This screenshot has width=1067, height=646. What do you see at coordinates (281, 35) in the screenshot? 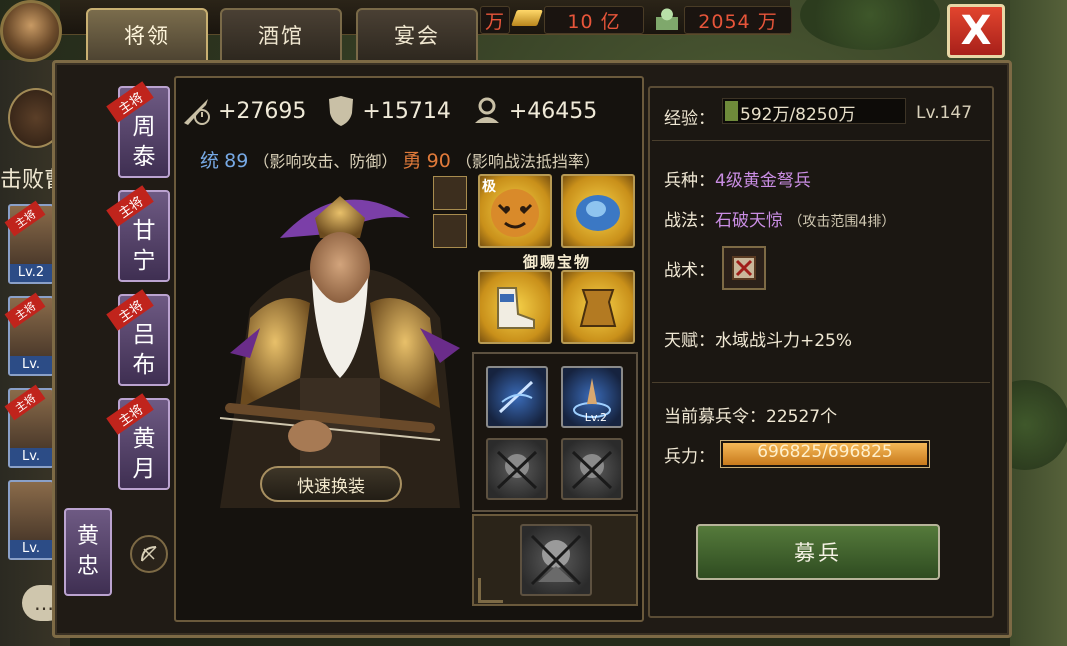
I see `tab-tavern: 酒馆` at bounding box center [281, 35].